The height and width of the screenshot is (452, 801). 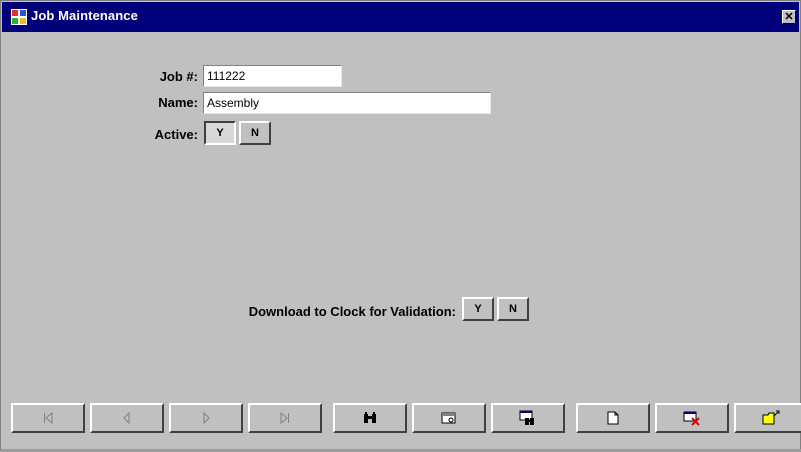 I want to click on title-bar: Job Maintenance ✕, so click(x=400, y=17).